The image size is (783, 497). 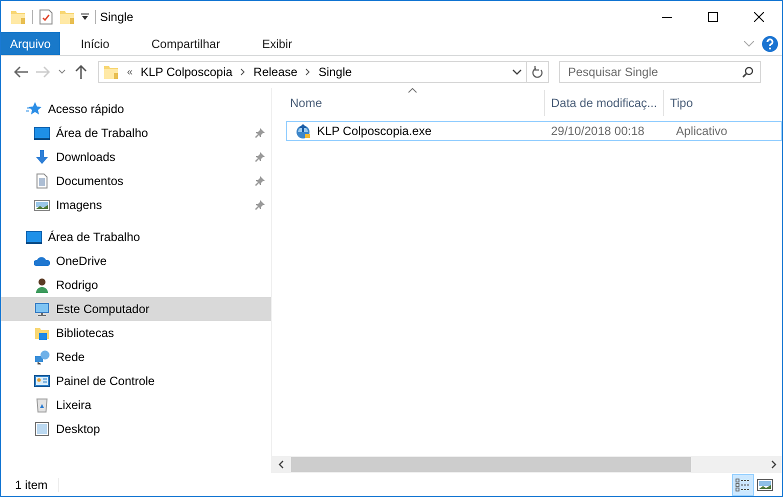 I want to click on refresh-button, so click(x=538, y=72).